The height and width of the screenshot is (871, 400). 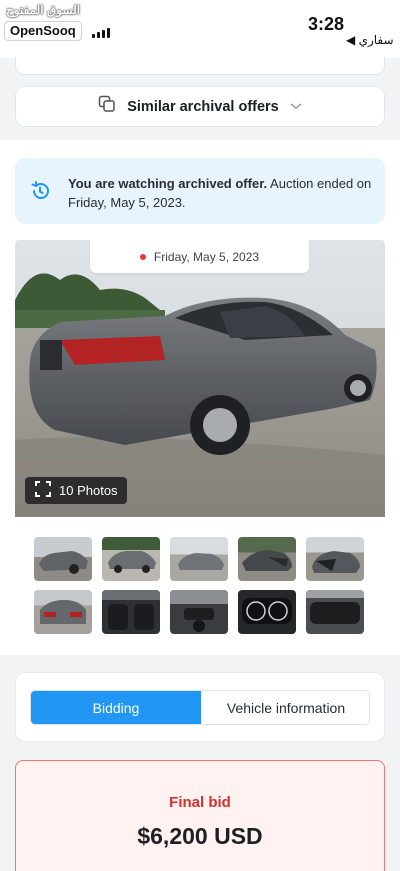 I want to click on signal-icon, so click(x=101, y=33).